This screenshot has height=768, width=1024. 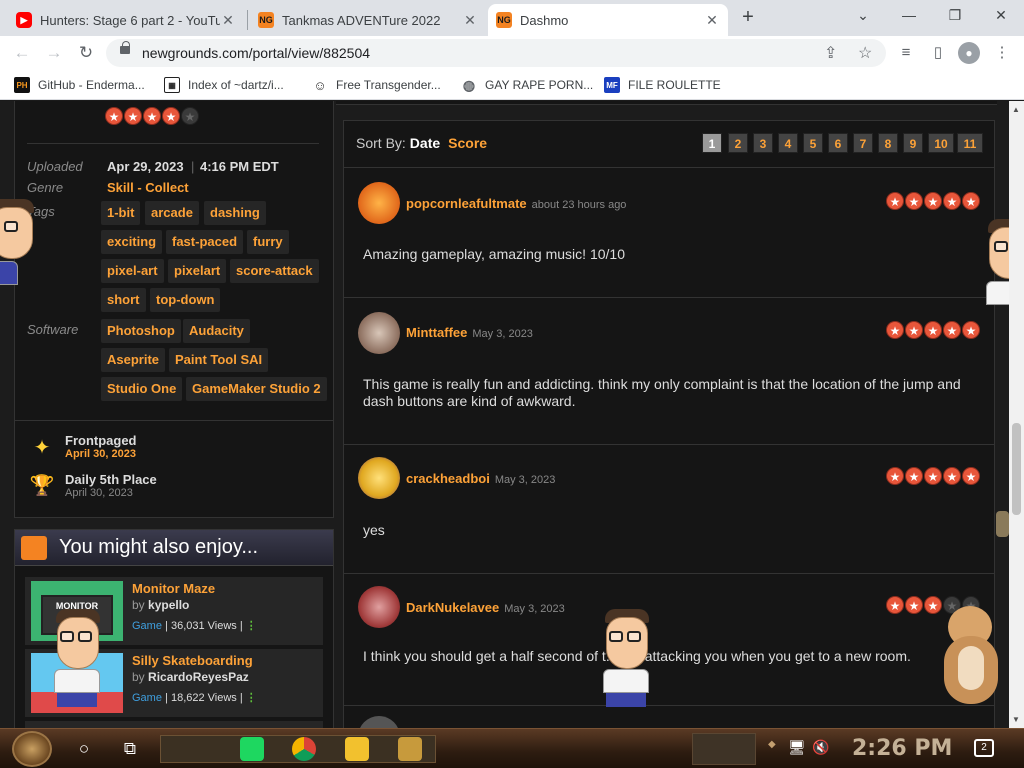 I want to click on software-link: GameMaker Studio 2, so click(x=256, y=389).